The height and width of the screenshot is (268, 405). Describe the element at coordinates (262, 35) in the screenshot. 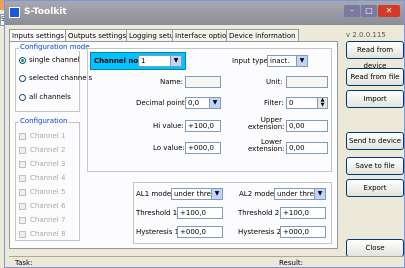

I see `tab-device-information: Device information` at that location.